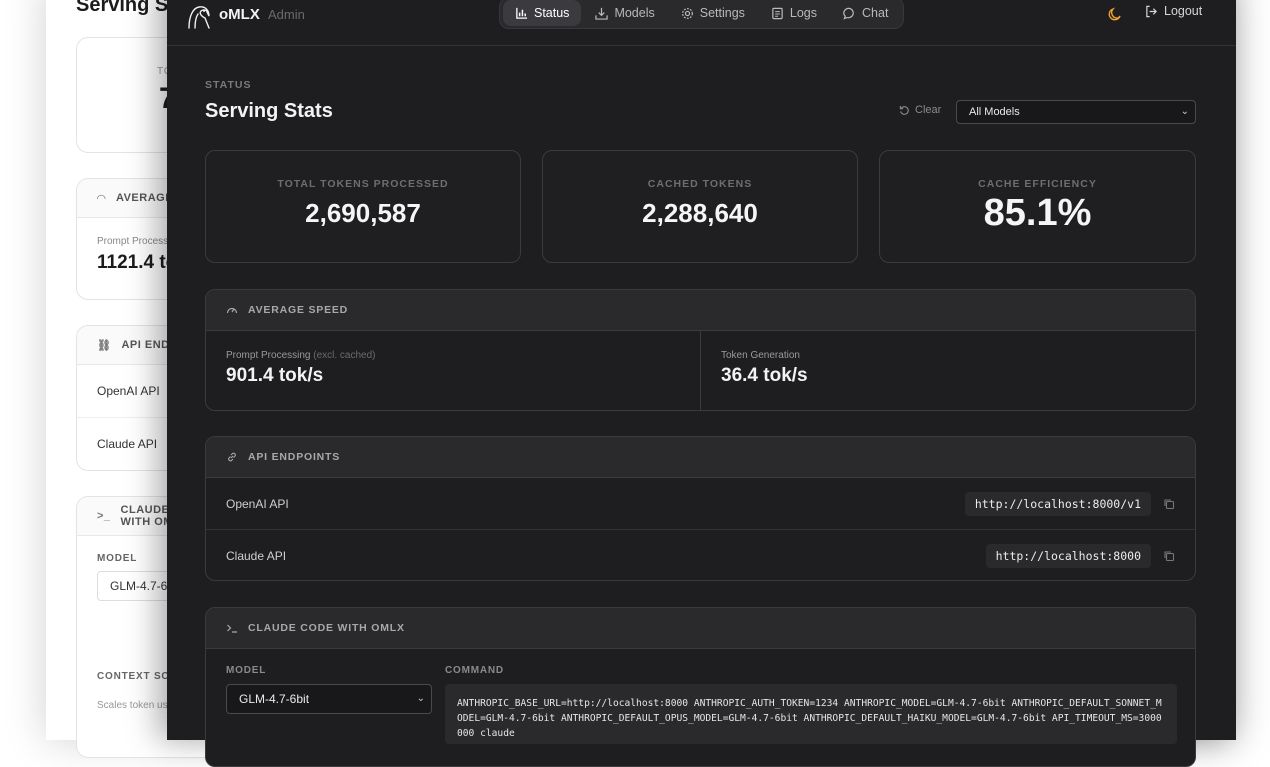  I want to click on api-row-claude: Claude API http://localhost:8000, so click(700, 554).